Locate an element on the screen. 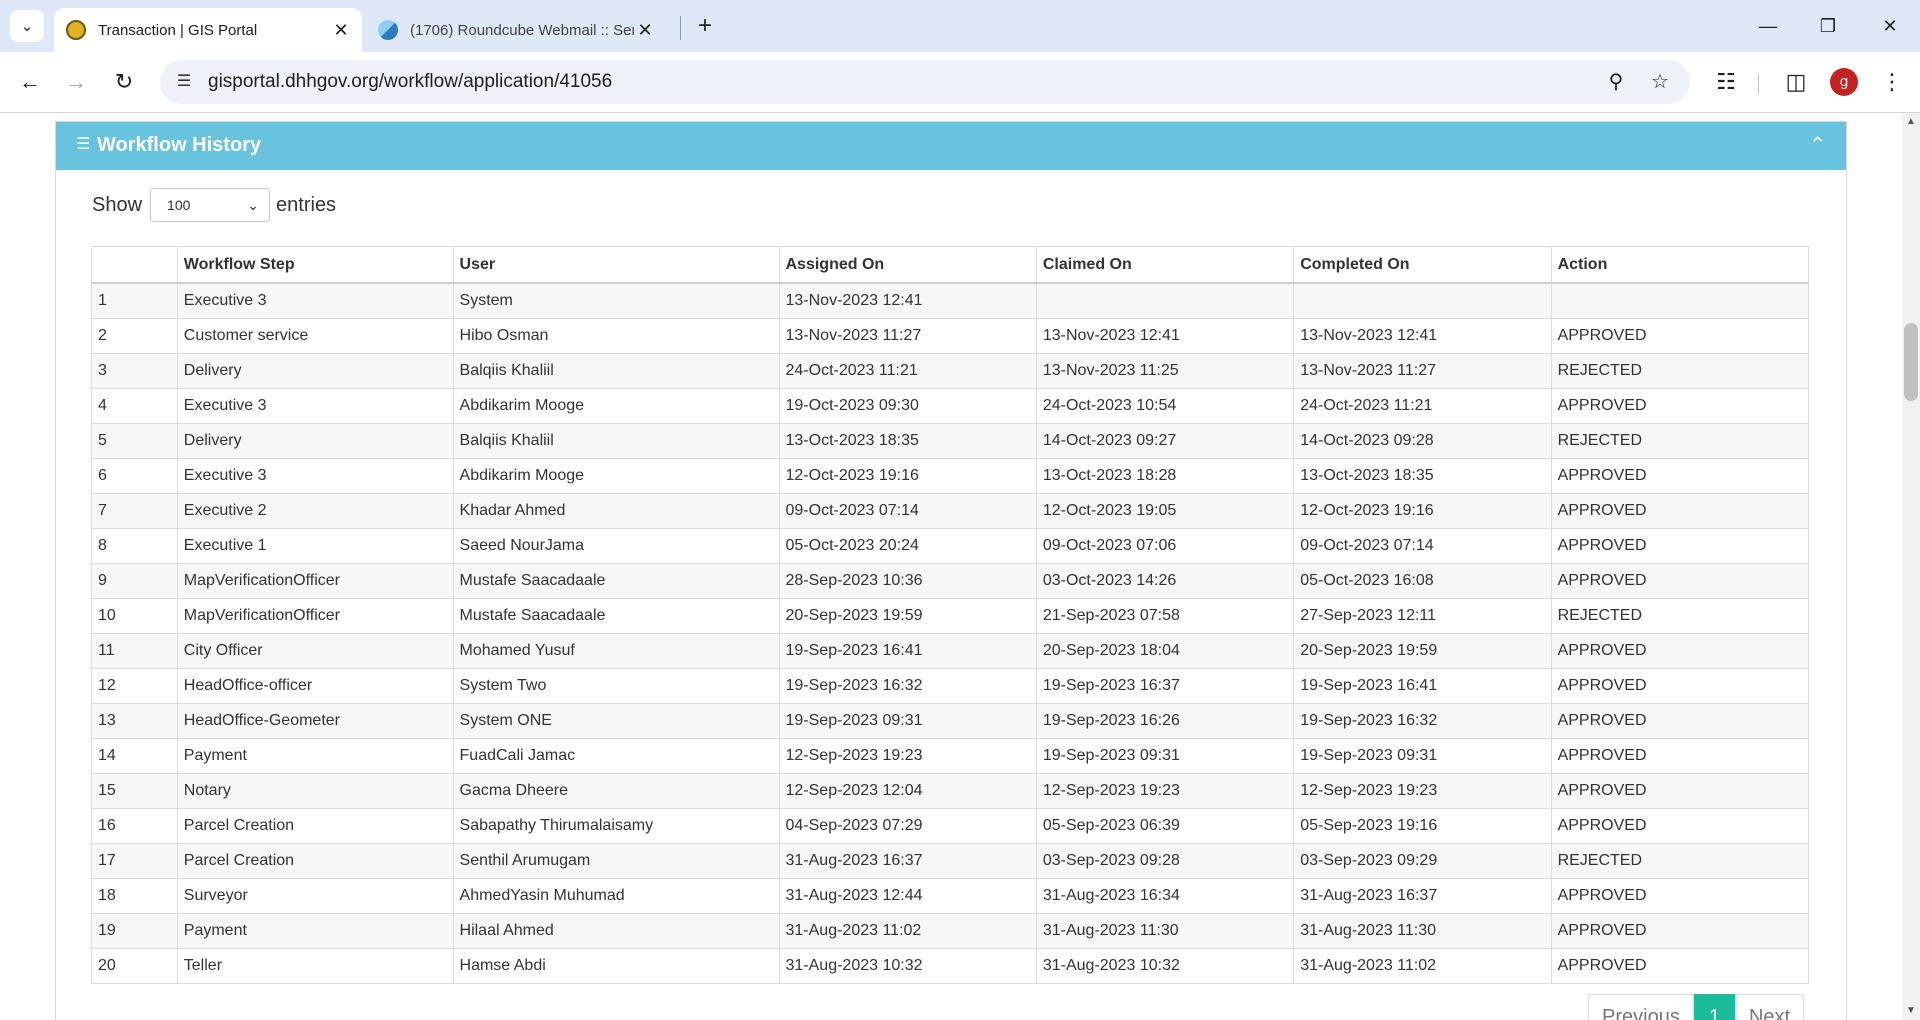 Image resolution: width=1920 pixels, height=1020 pixels. cell-assigned-on: 05-Oct-2023 20:24 is located at coordinates (907, 546).